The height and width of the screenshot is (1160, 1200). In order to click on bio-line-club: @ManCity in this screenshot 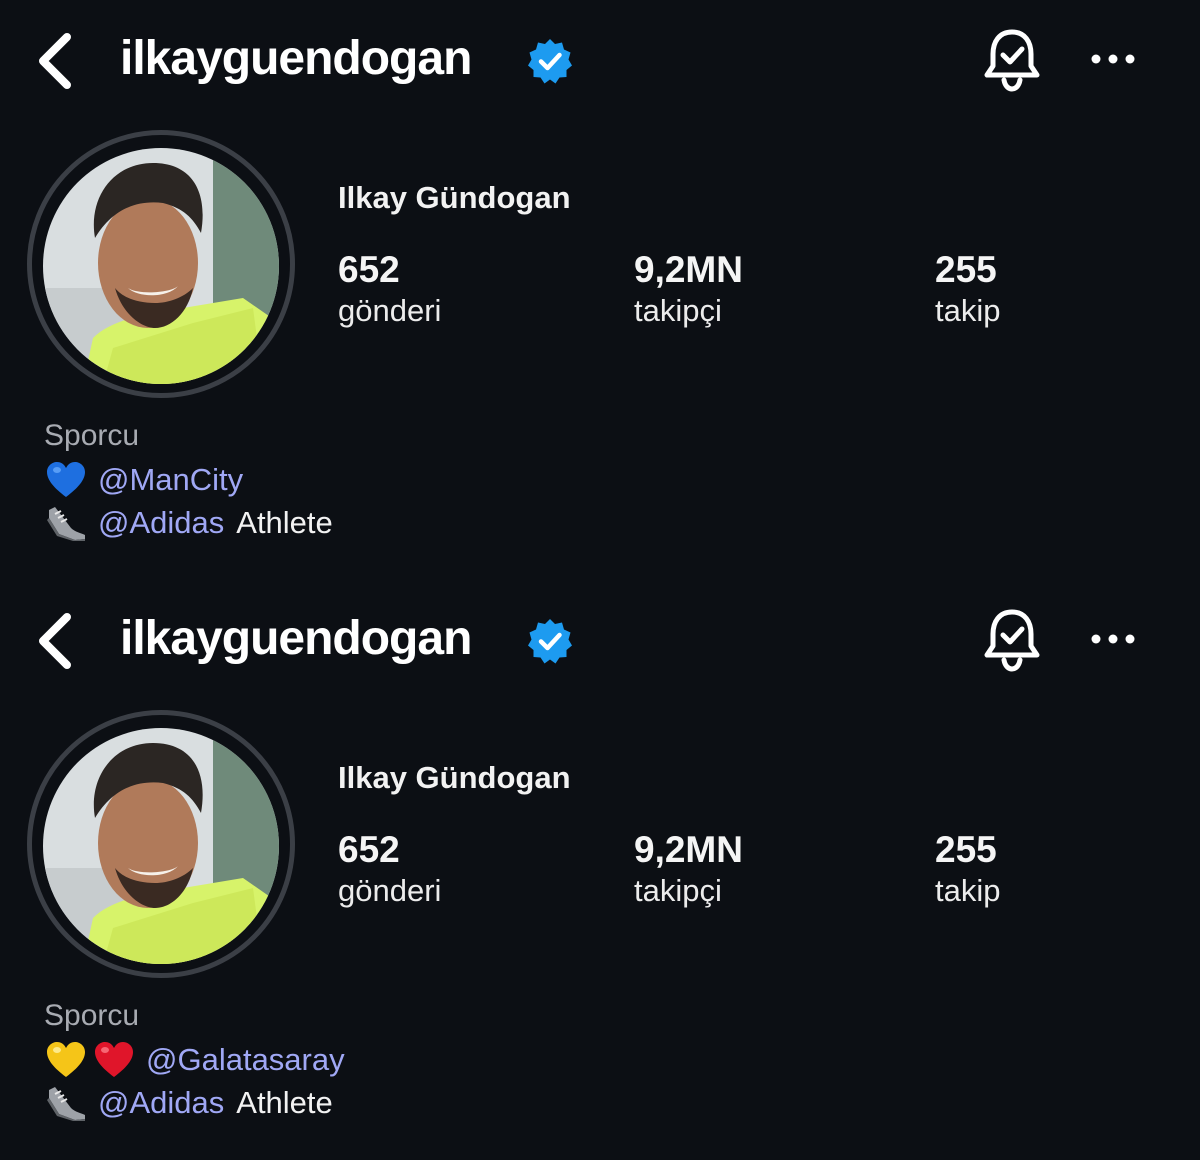, I will do `click(143, 480)`.